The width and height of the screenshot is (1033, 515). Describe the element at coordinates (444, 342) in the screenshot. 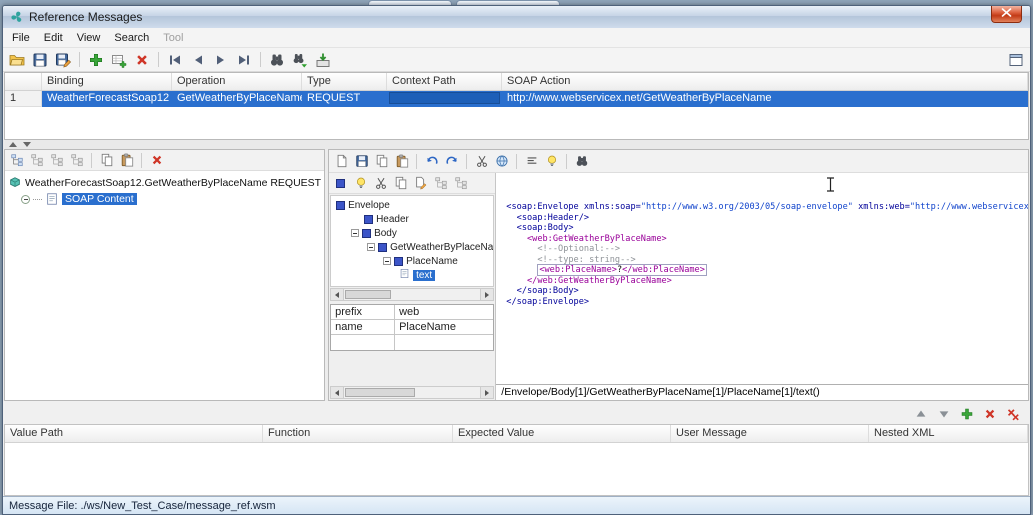

I see `property-value` at that location.